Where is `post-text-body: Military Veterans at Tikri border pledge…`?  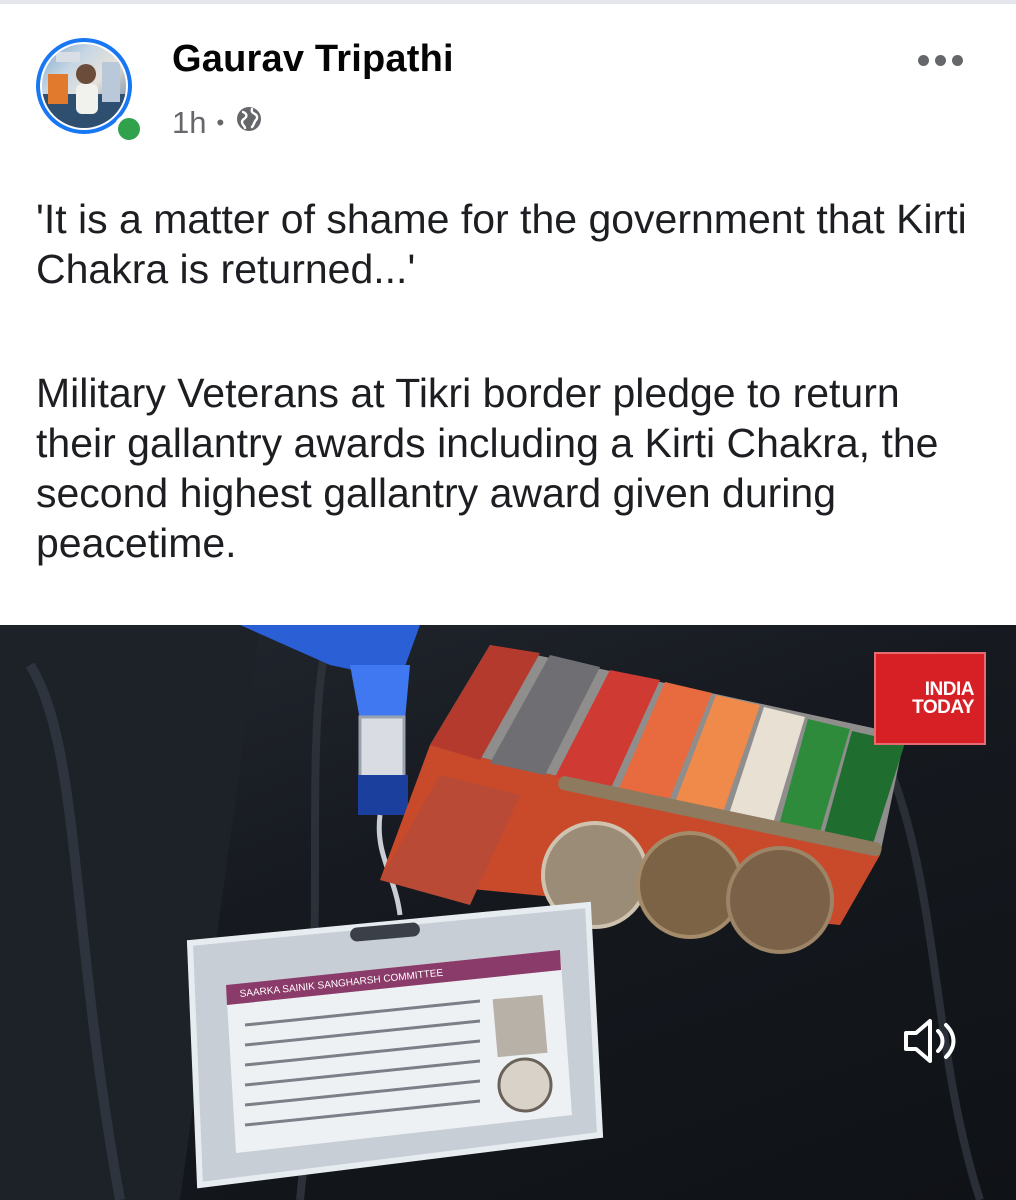
post-text-body: Military Veterans at Tikri border pledge… is located at coordinates (487, 468).